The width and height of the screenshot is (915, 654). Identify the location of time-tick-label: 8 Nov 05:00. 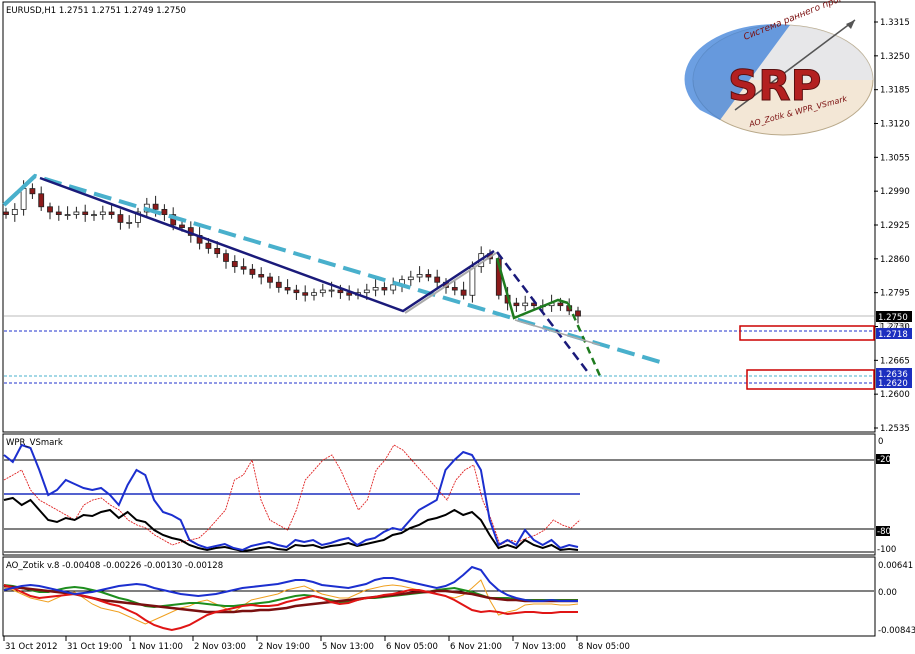
(604, 647).